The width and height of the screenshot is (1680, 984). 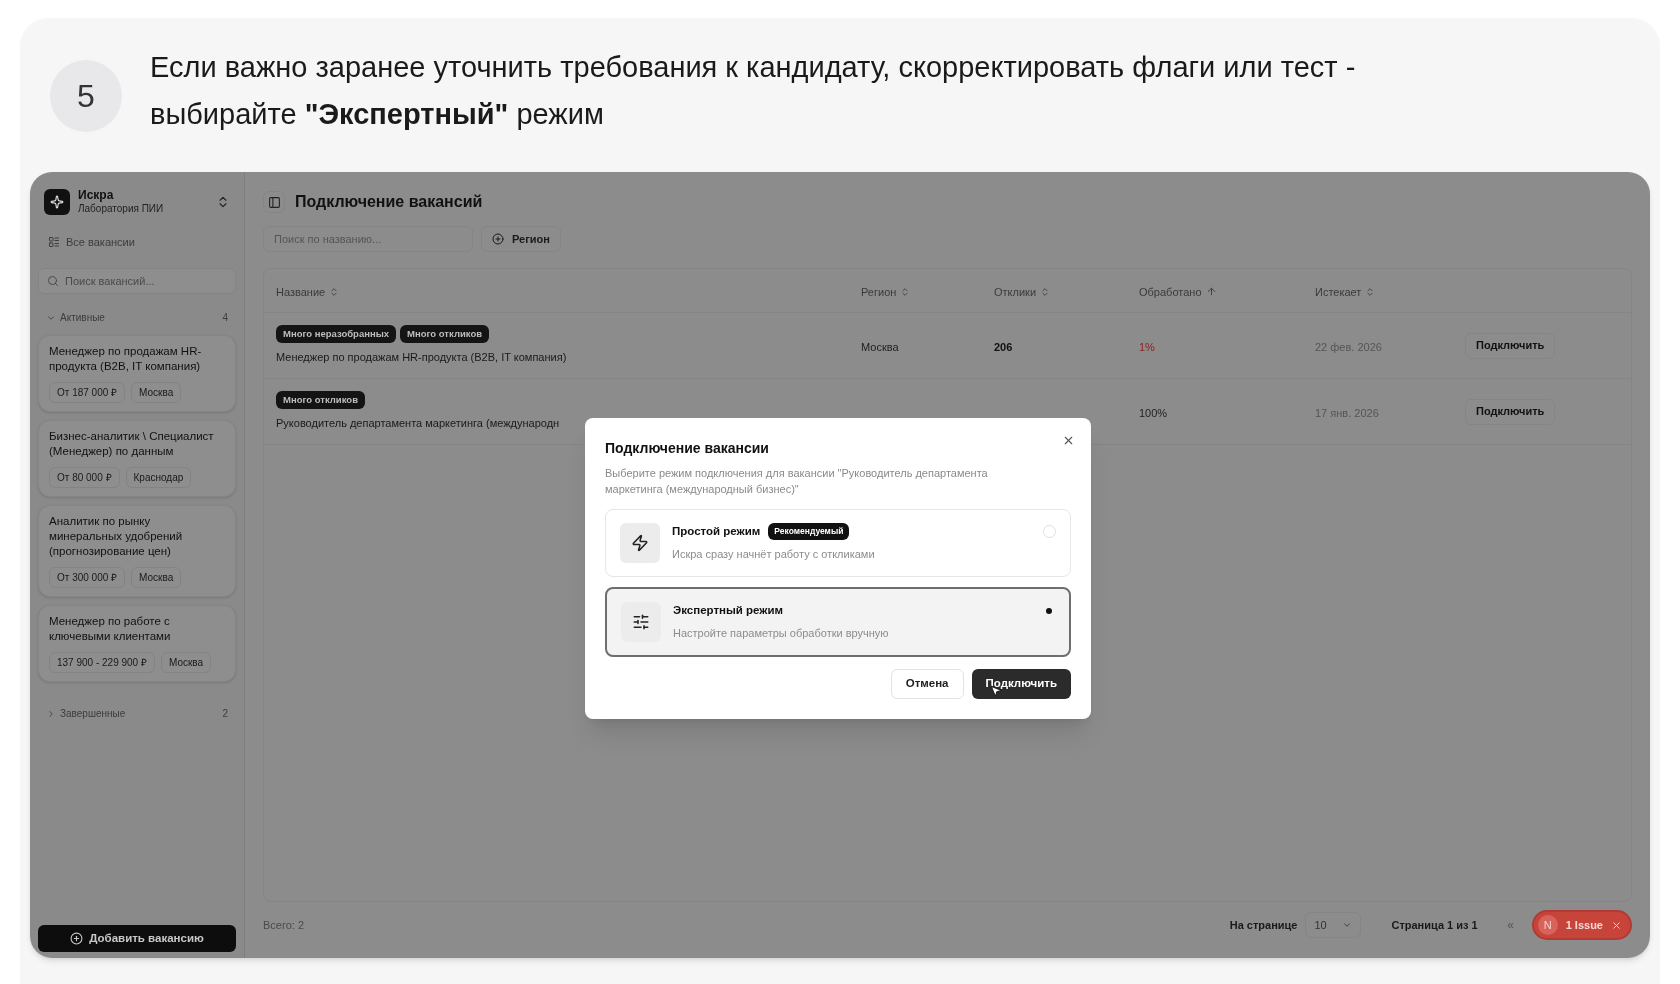 I want to click on mode-option: Простой режим Рекомендуемый Искра сразу начнёт работу с откликами, so click(x=838, y=543).